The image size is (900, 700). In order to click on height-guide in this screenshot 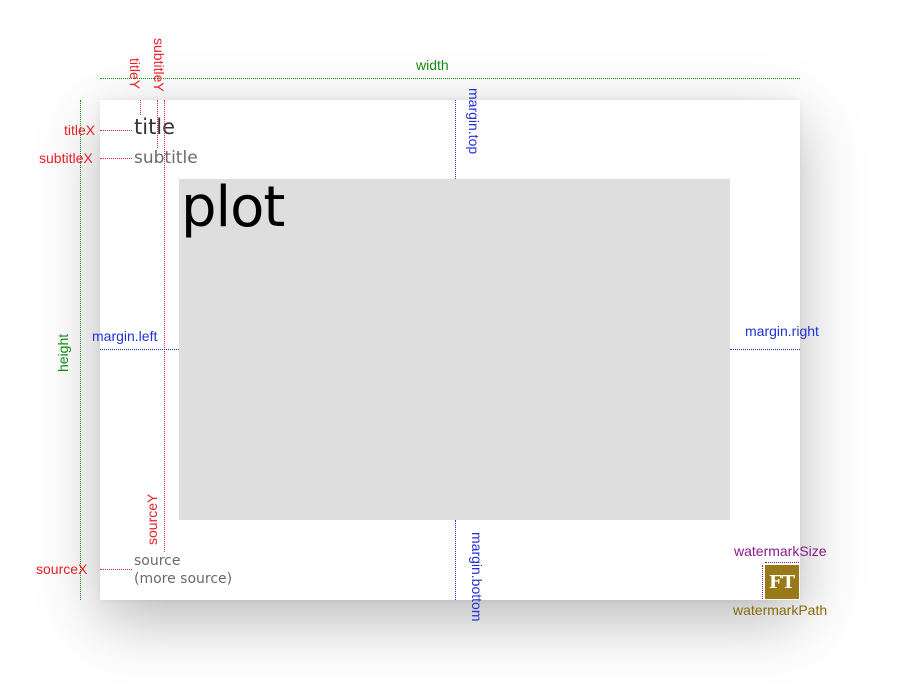, I will do `click(80, 350)`.